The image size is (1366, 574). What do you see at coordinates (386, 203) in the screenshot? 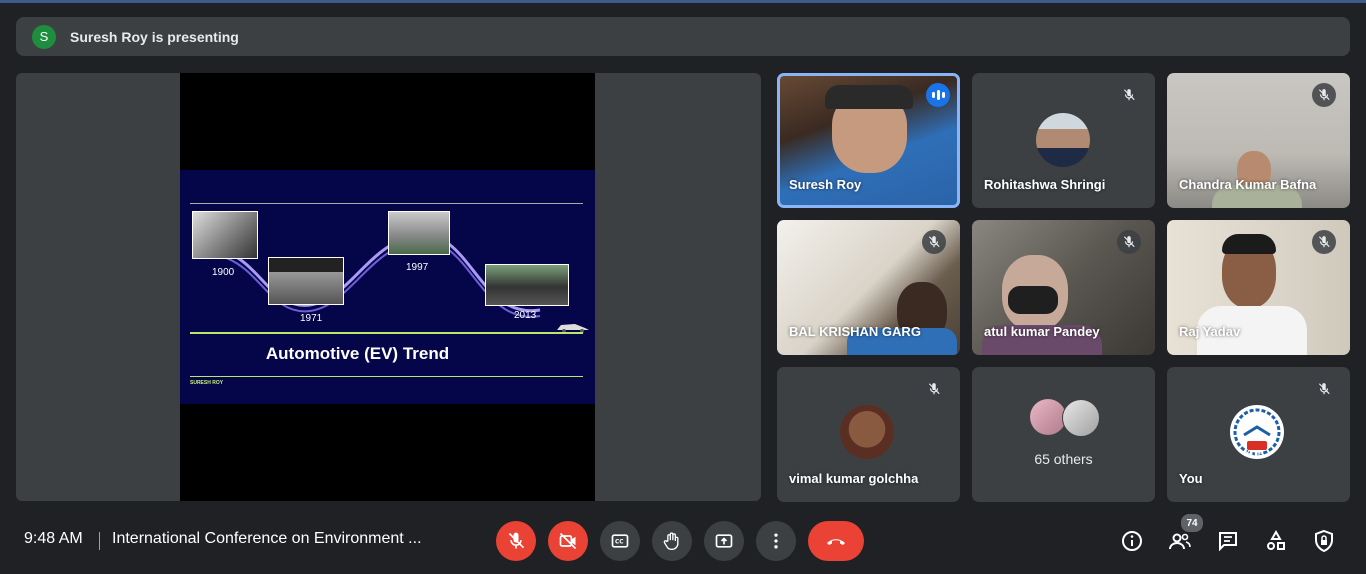
I see `slide-top-rule` at bounding box center [386, 203].